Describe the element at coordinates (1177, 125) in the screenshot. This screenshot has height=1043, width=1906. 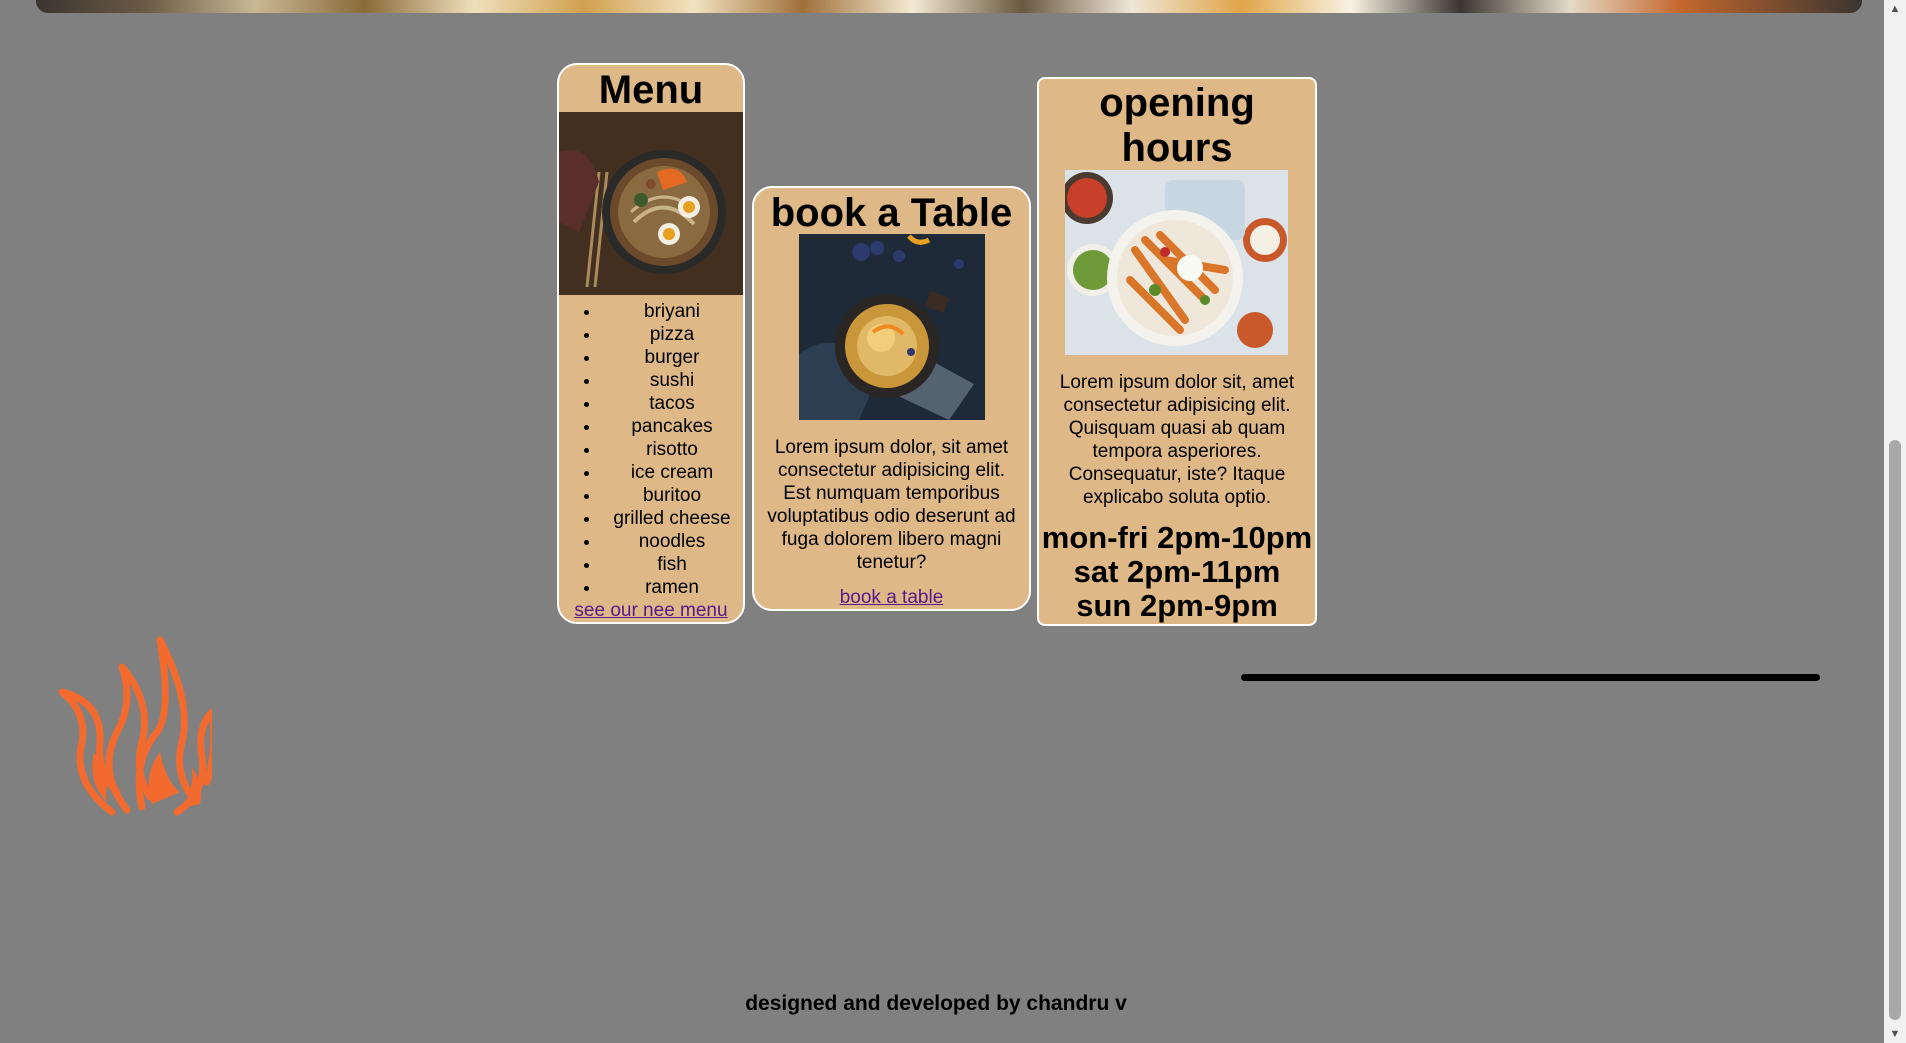
I see `opening-hours-title: opening hours` at that location.